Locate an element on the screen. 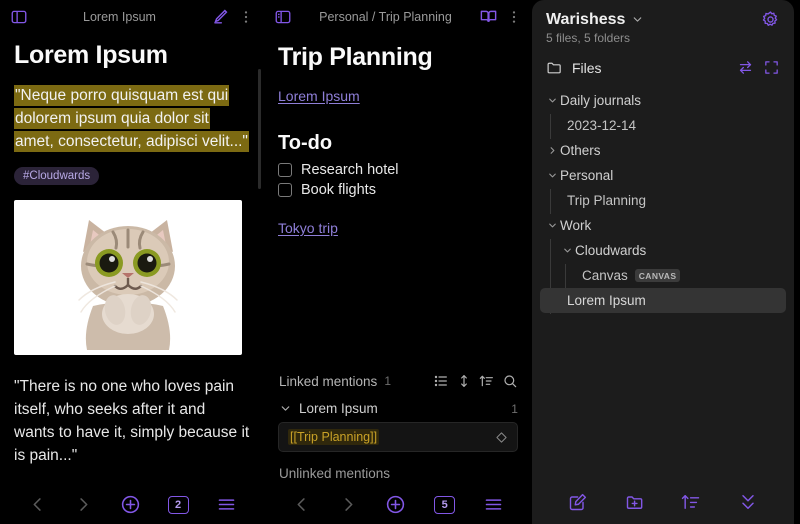  mid-note-heading: Trip Planning is located at coordinates (355, 57).